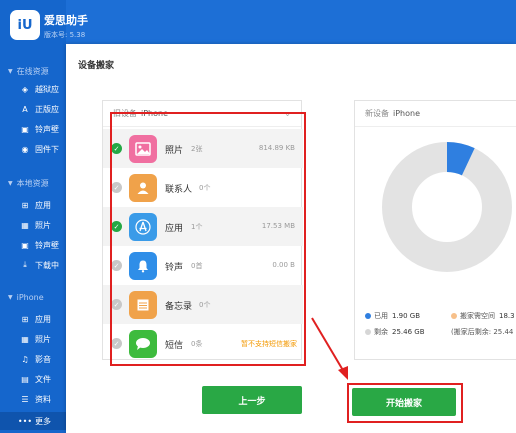  Describe the element at coordinates (197, 344) in the screenshot. I see `item-count: 0条` at that location.